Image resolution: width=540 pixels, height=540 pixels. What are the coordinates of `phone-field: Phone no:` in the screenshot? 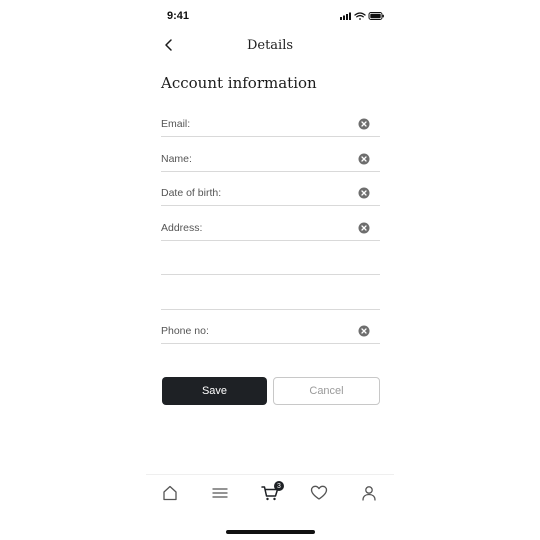 It's located at (270, 331).